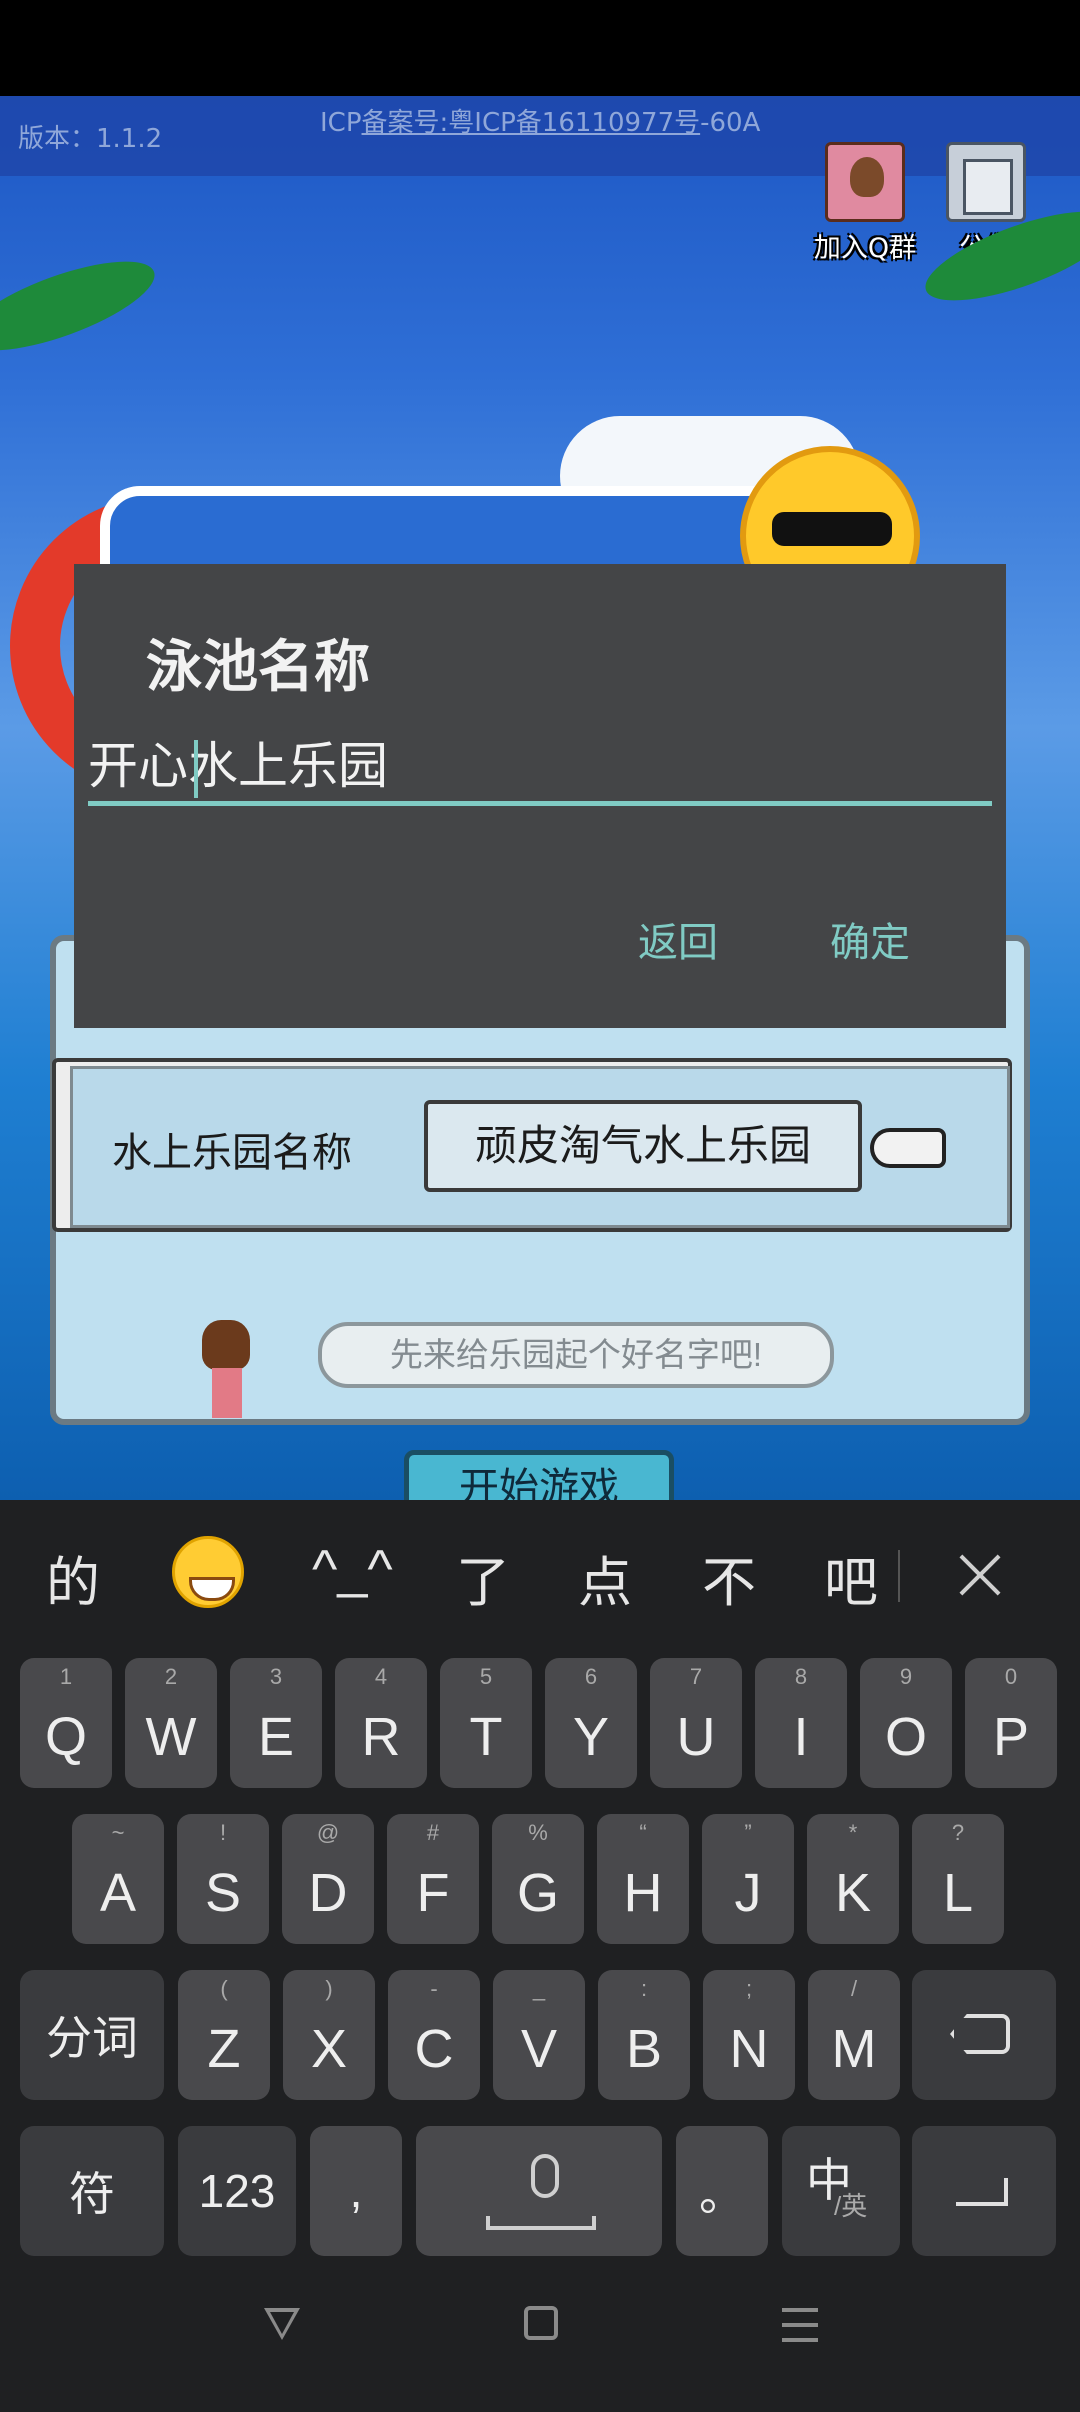 Image resolution: width=1080 pixels, height=2412 pixels. Describe the element at coordinates (486, 1723) in the screenshot. I see `key-t: 5T` at that location.